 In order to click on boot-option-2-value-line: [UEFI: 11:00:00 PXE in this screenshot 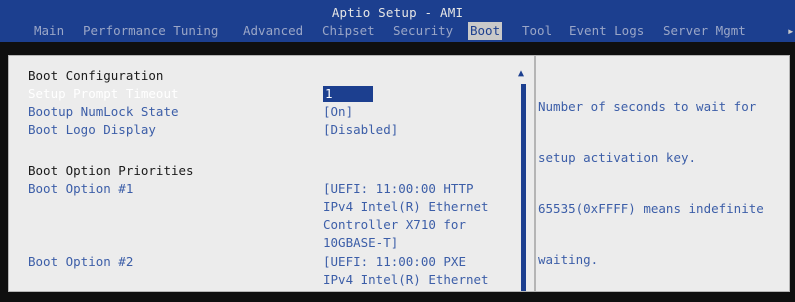, I will do `click(394, 261)`.